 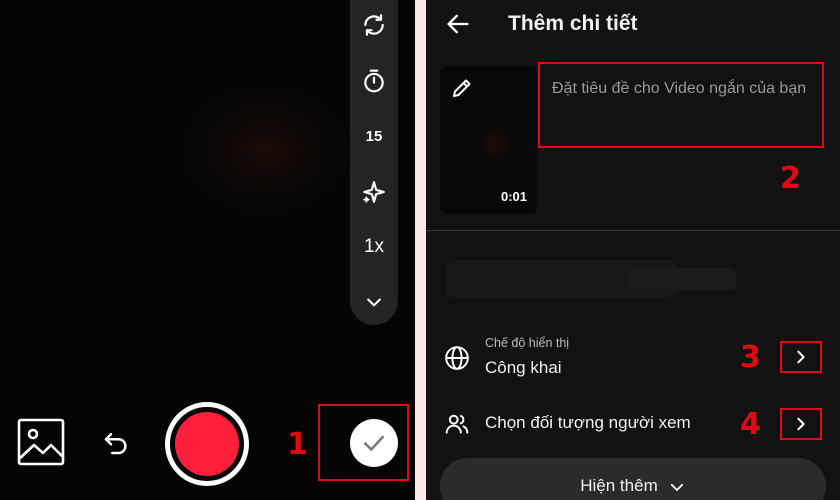 I want to click on effects-button, so click(x=374, y=192).